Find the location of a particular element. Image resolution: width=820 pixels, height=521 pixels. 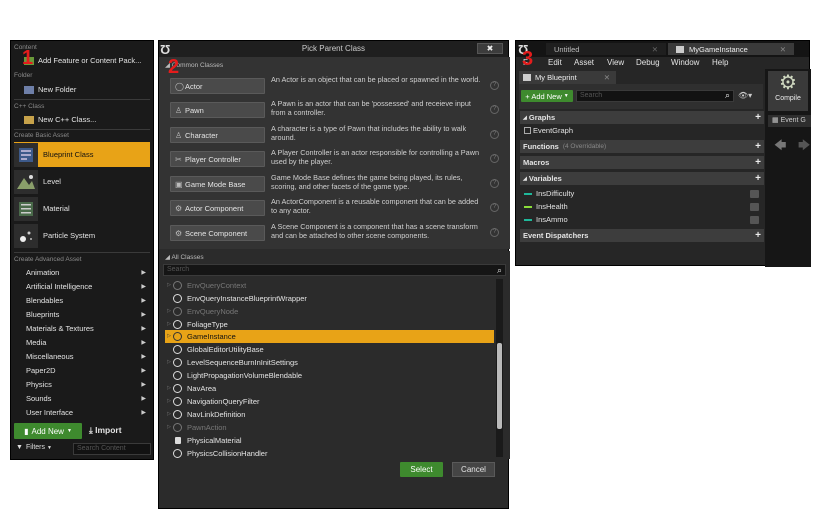

list-item-selected: ▷ GameInstance is located at coordinates (329, 336).